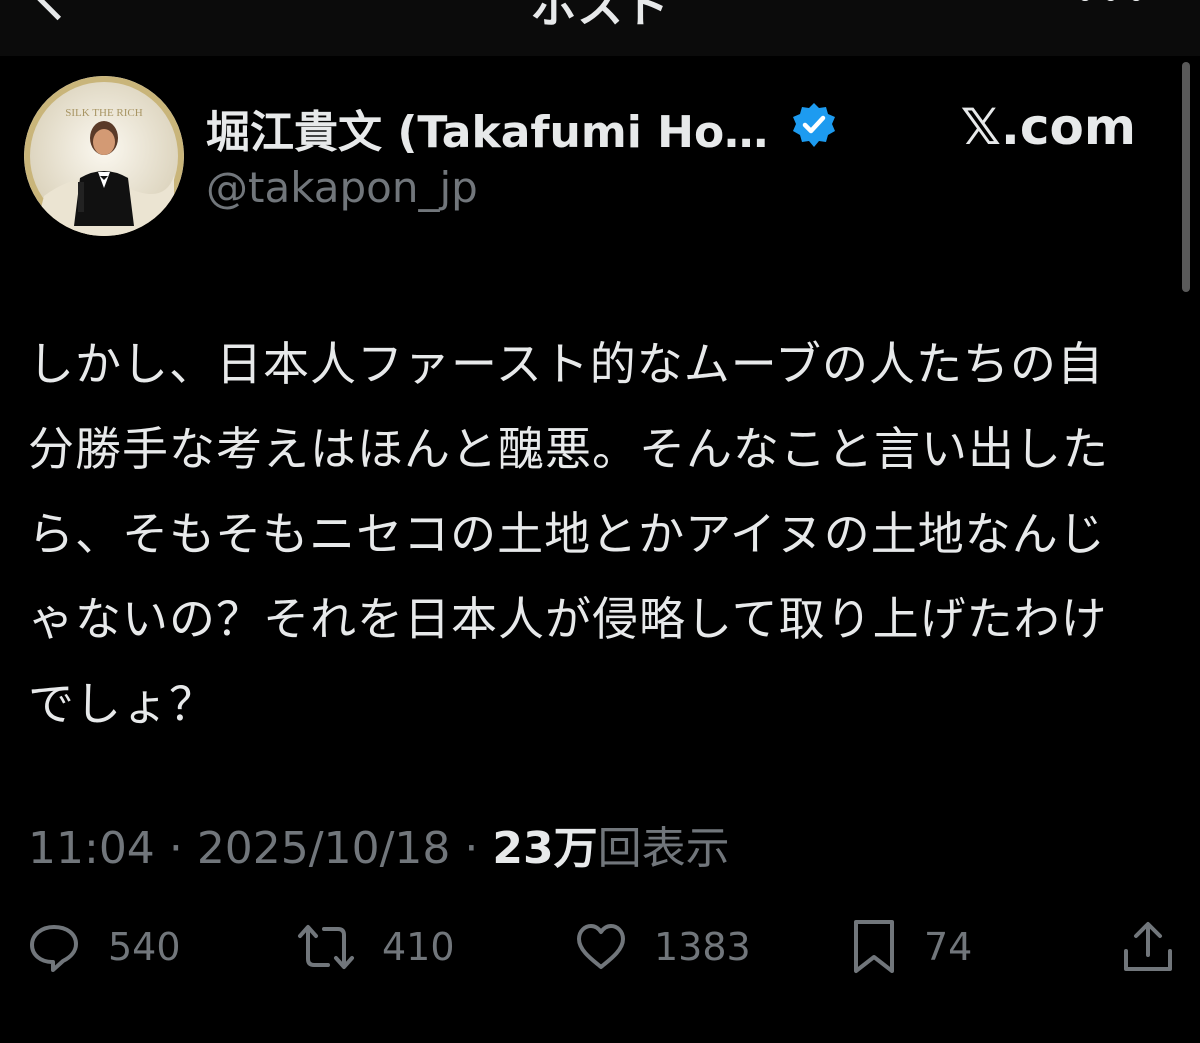  I want to click on heart-icon, so click(601, 946).